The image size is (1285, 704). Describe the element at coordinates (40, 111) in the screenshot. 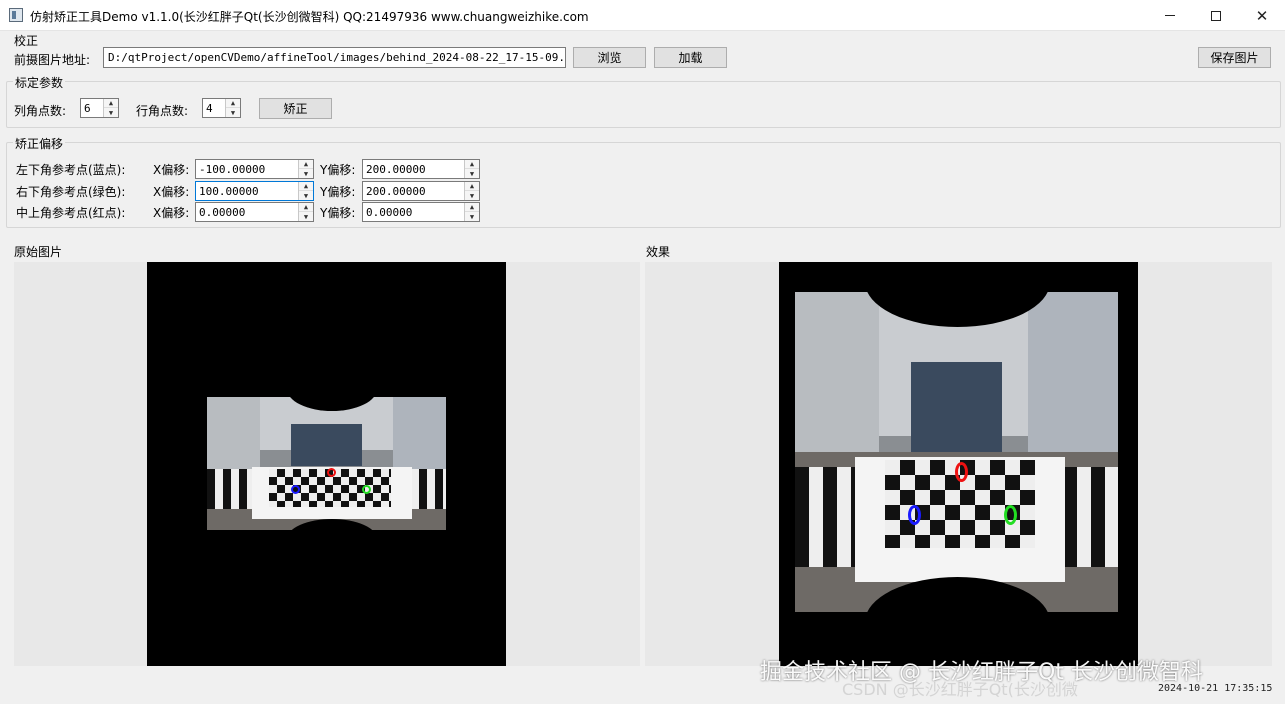

I see `col-corners-label: 列角点数:` at that location.